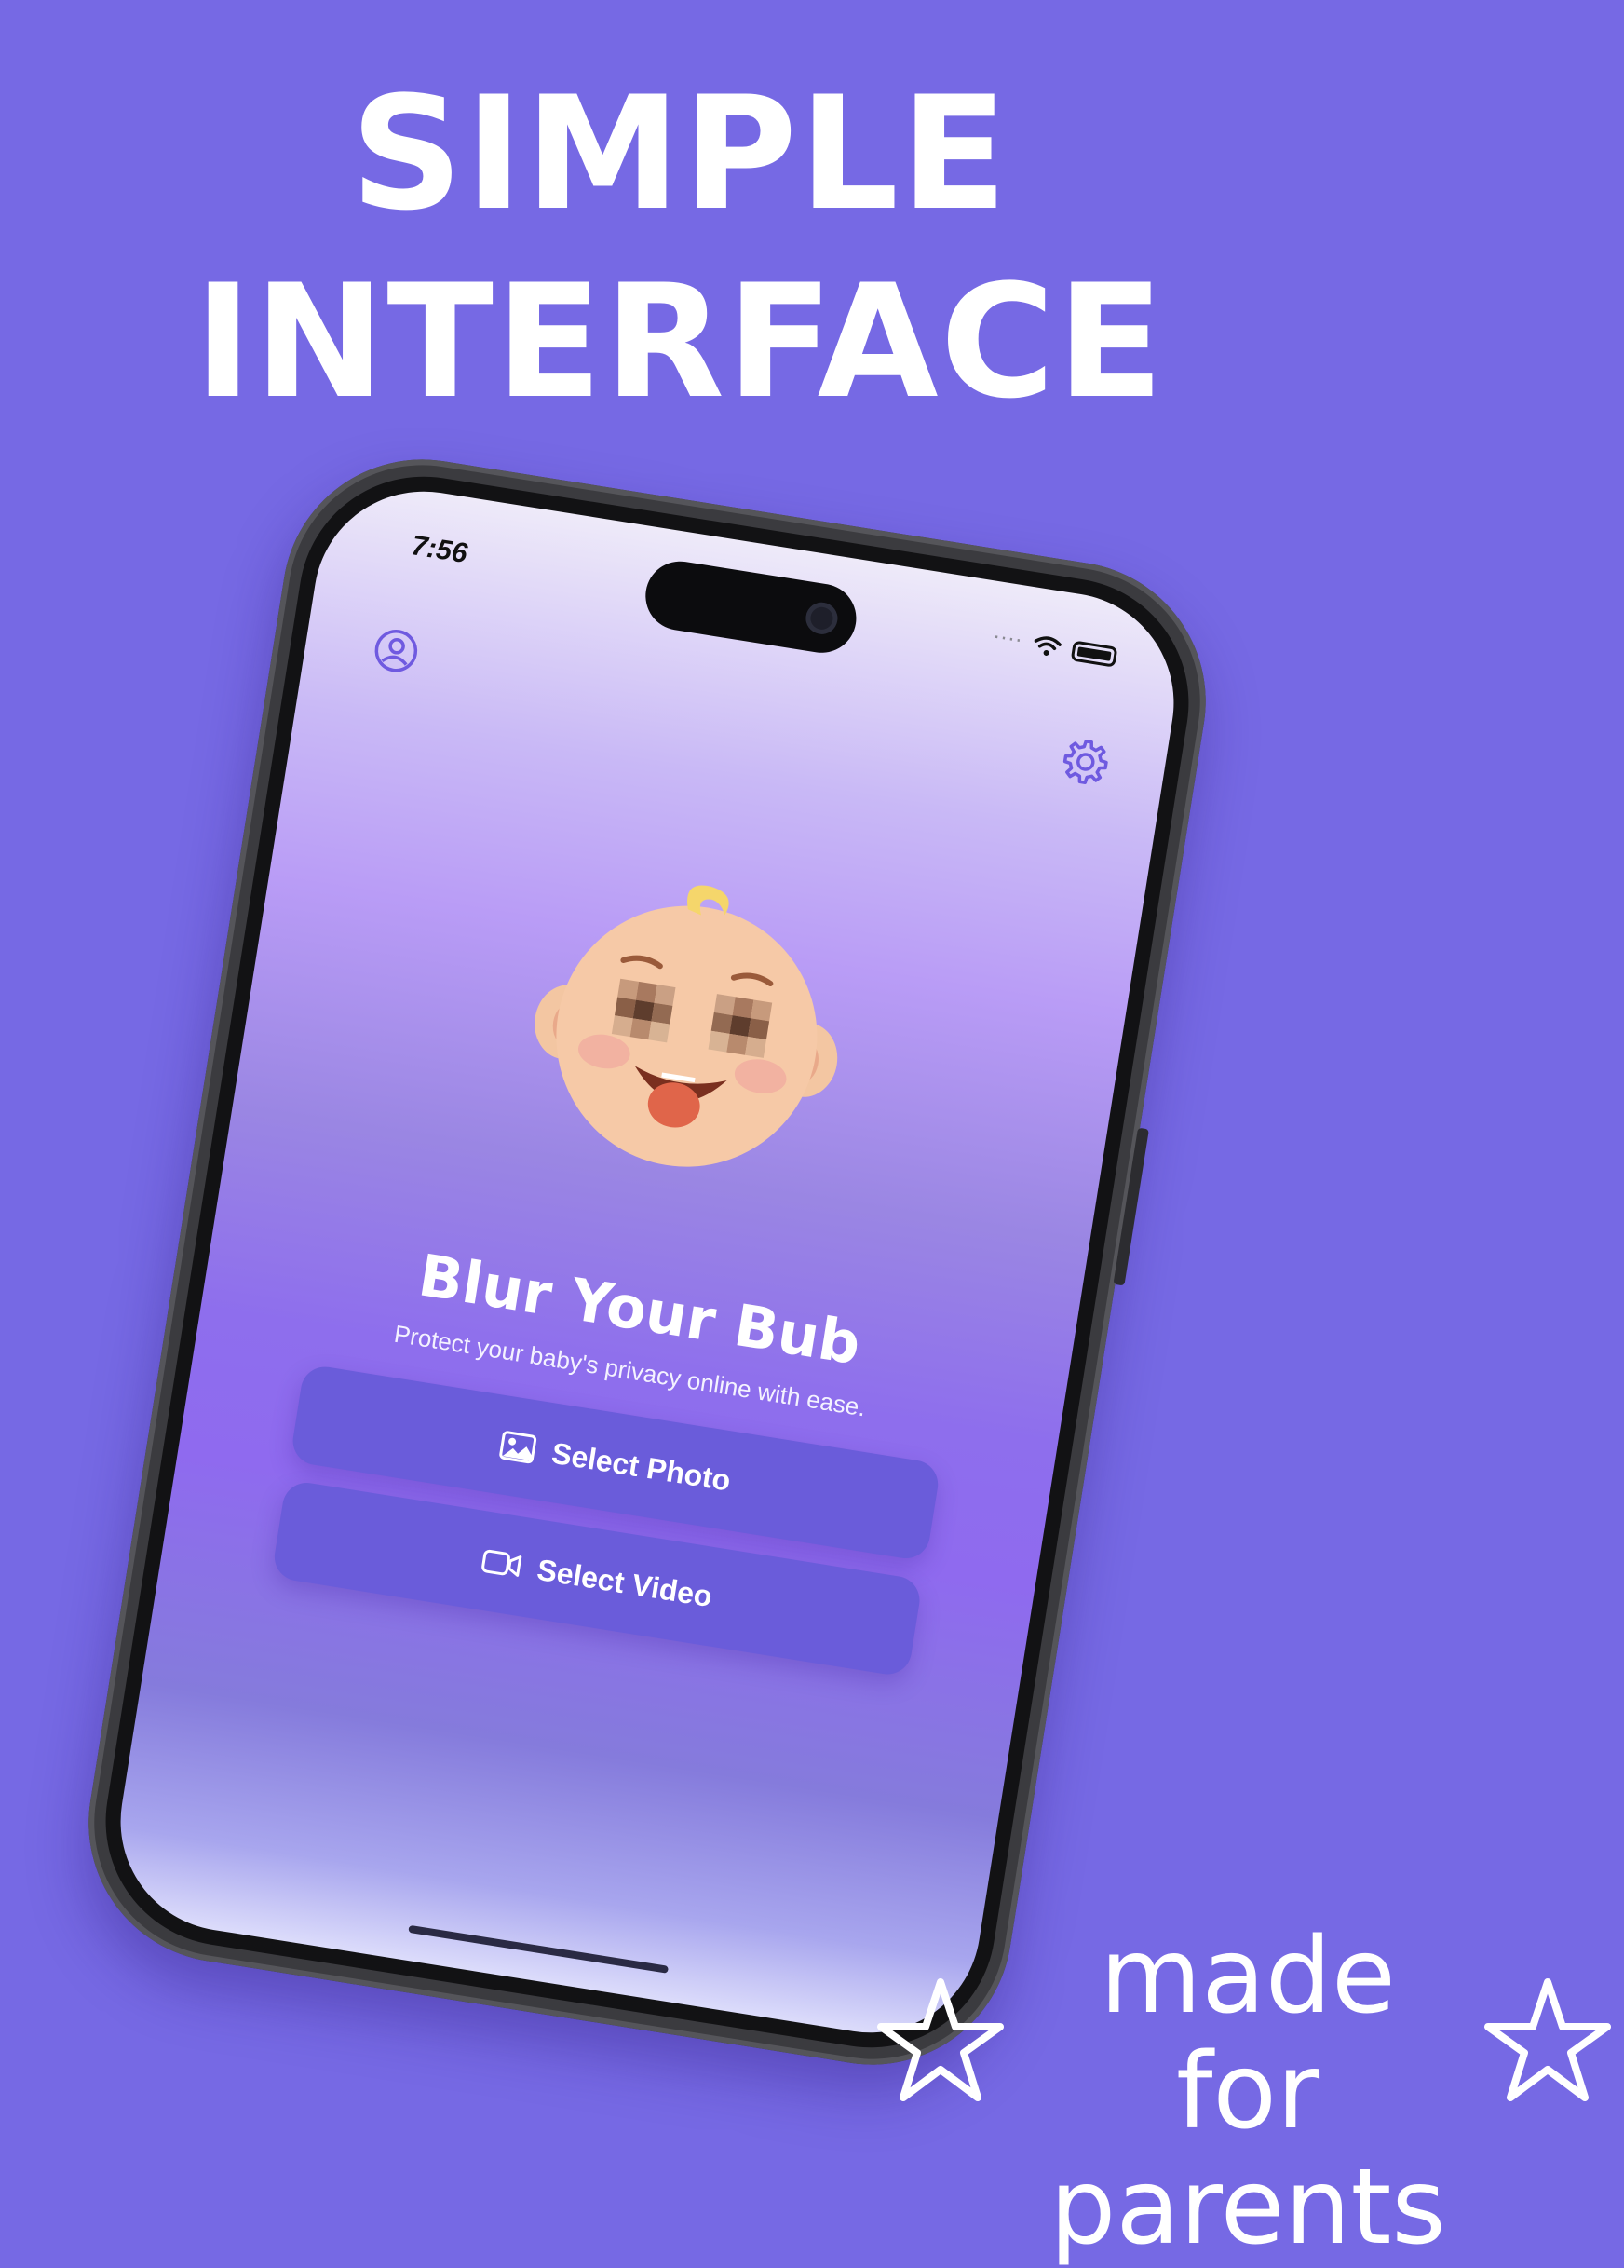 This screenshot has height=2268, width=1624. What do you see at coordinates (680, 342) in the screenshot?
I see `headline-line-2: INTERFACE` at bounding box center [680, 342].